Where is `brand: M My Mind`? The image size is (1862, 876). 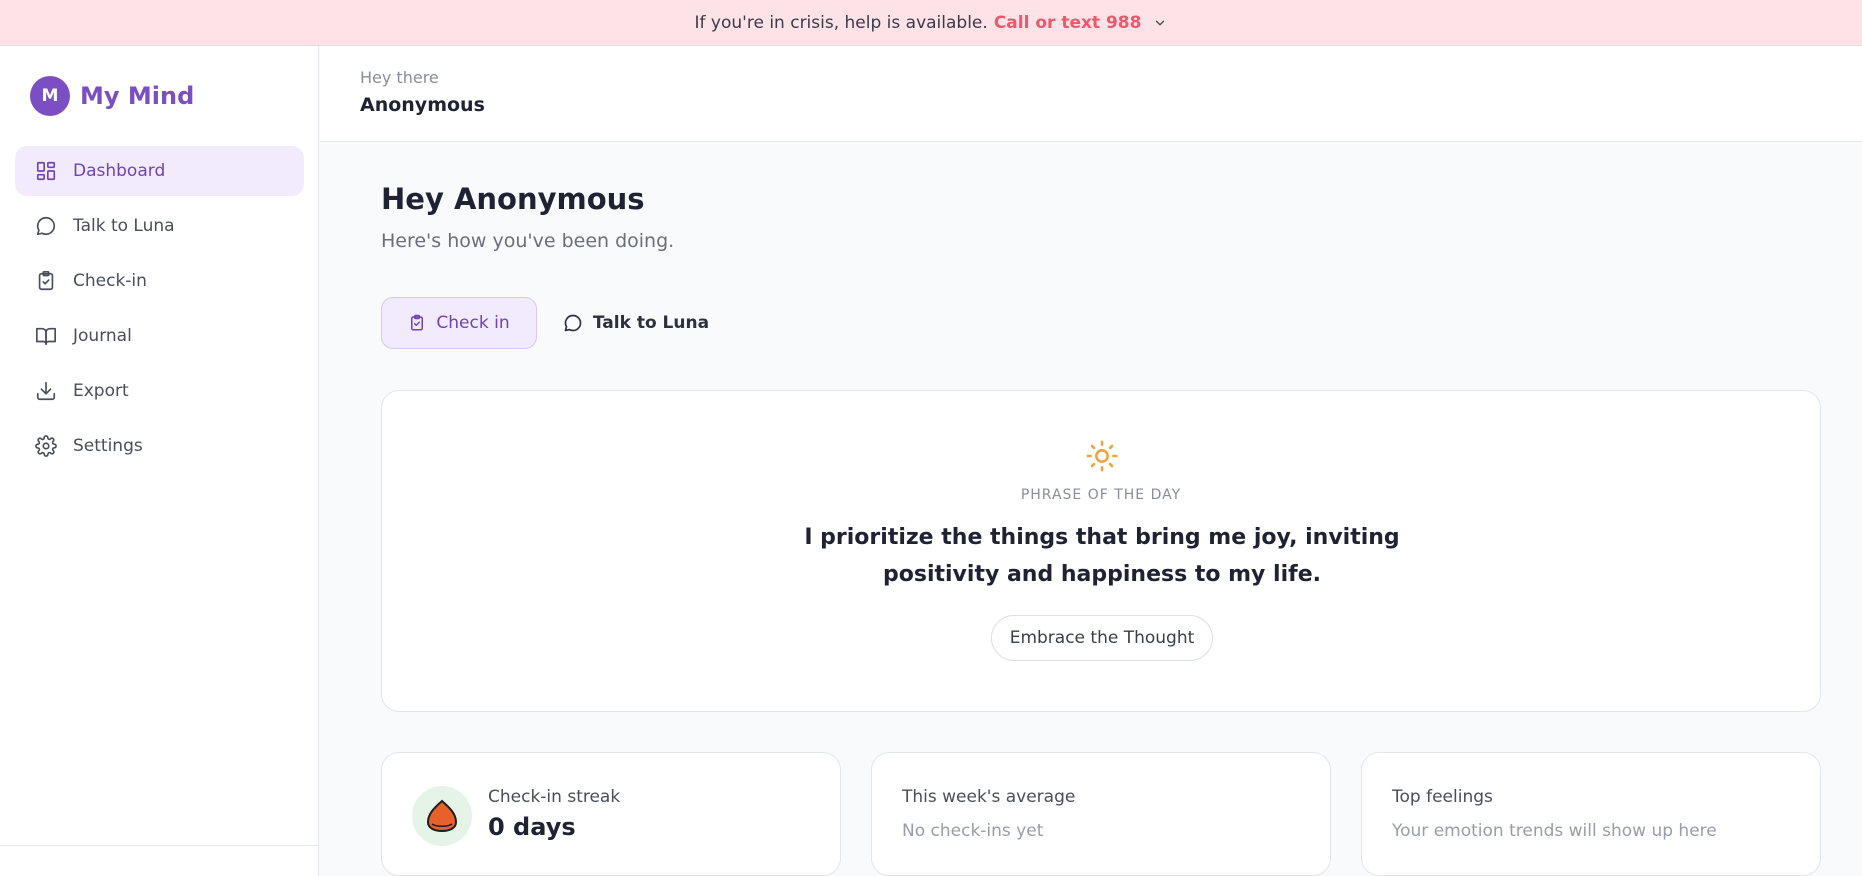
brand: M My Mind is located at coordinates (112, 96).